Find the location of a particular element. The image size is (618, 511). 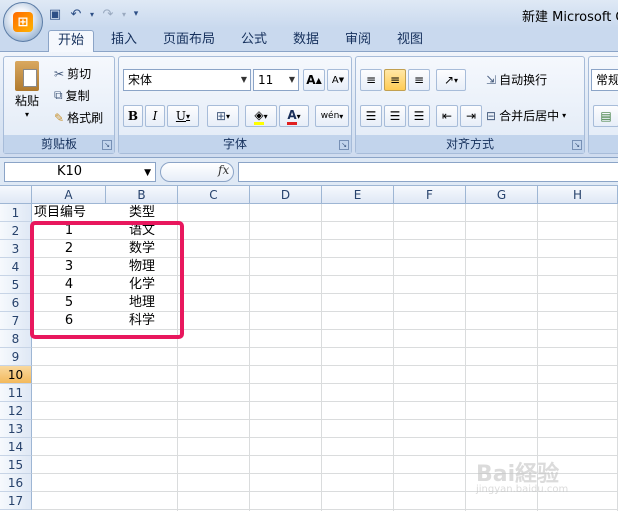

column-header-g: G is located at coordinates (502, 195).